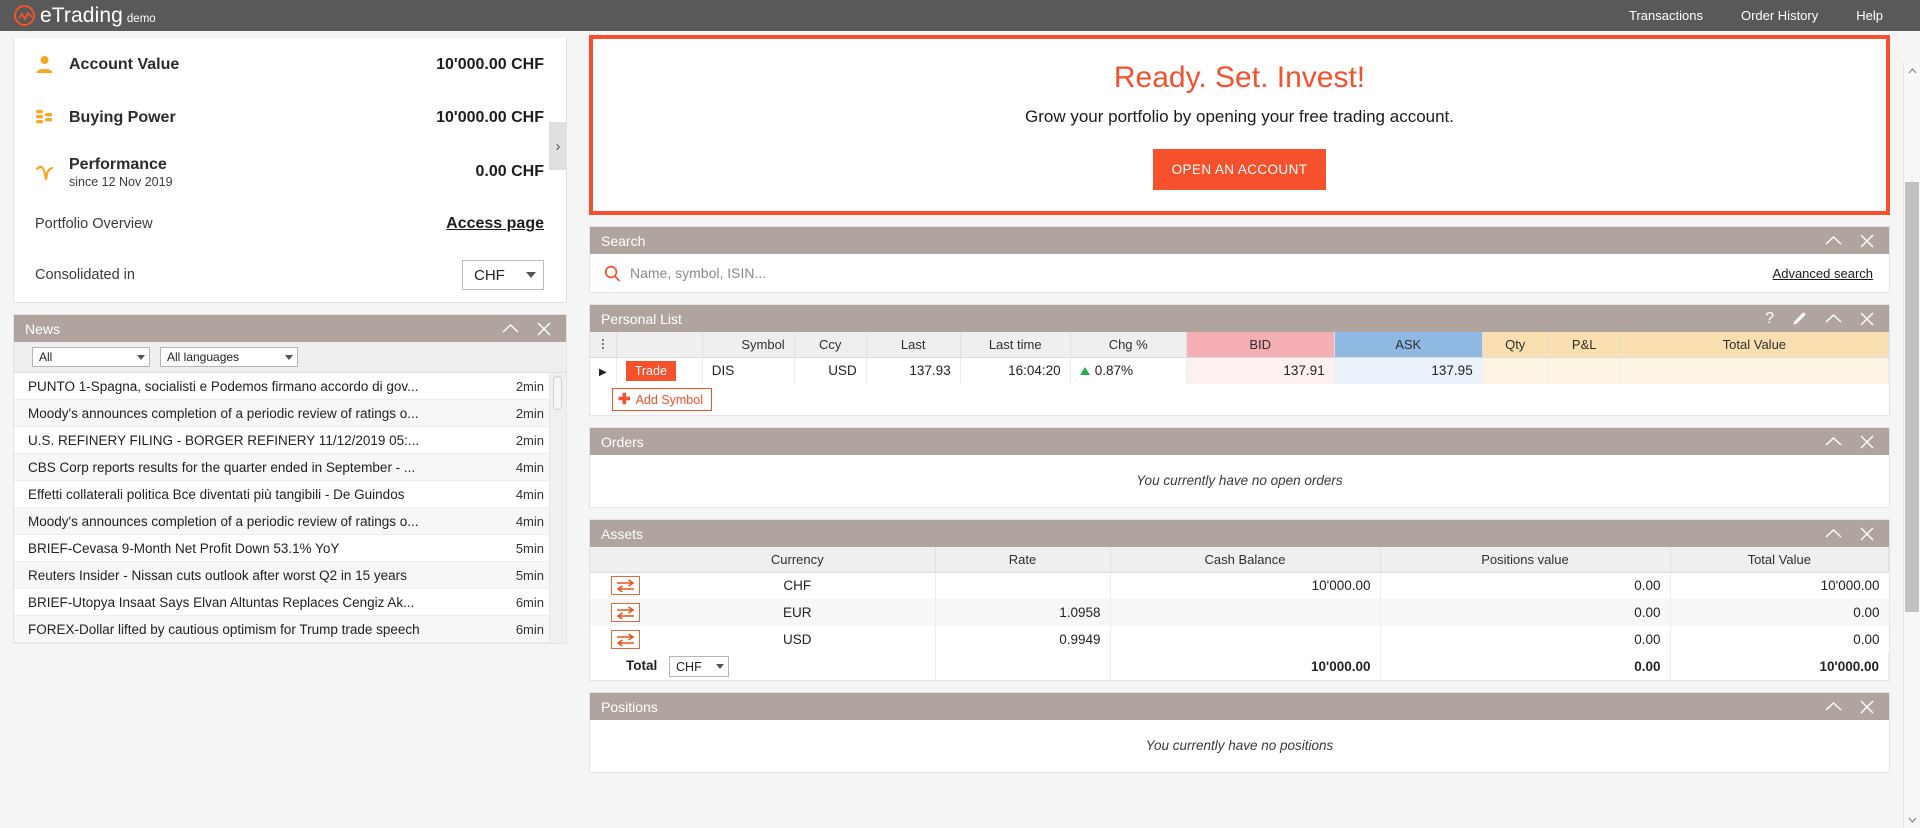  Describe the element at coordinates (91, 357) in the screenshot. I see `news-category-select: All` at that location.